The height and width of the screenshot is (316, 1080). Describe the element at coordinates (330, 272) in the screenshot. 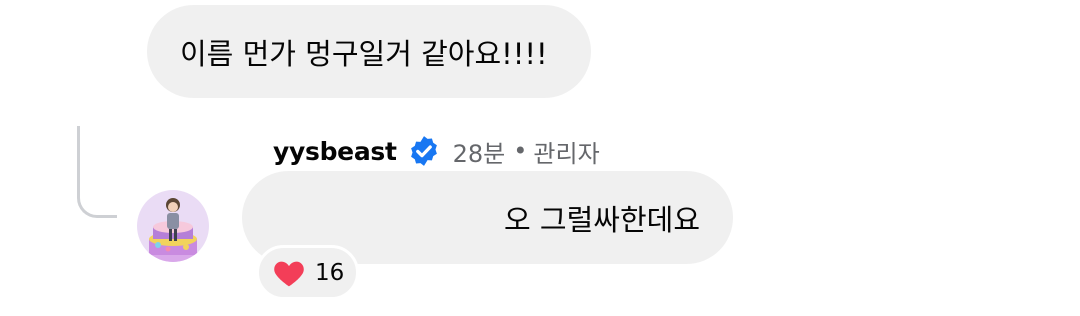

I see `reaction-count: 16` at that location.